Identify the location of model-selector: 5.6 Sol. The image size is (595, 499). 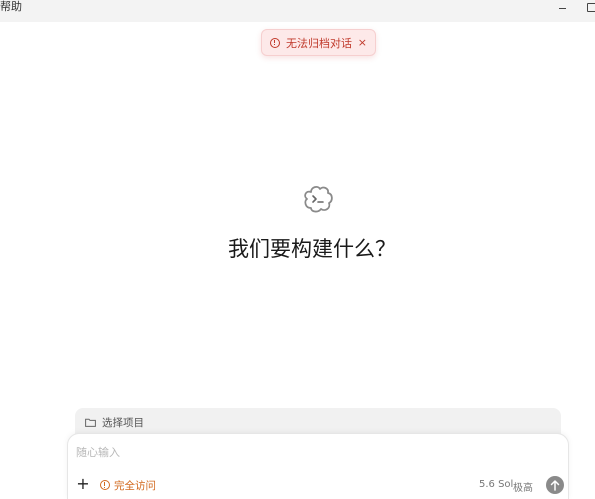
(496, 484).